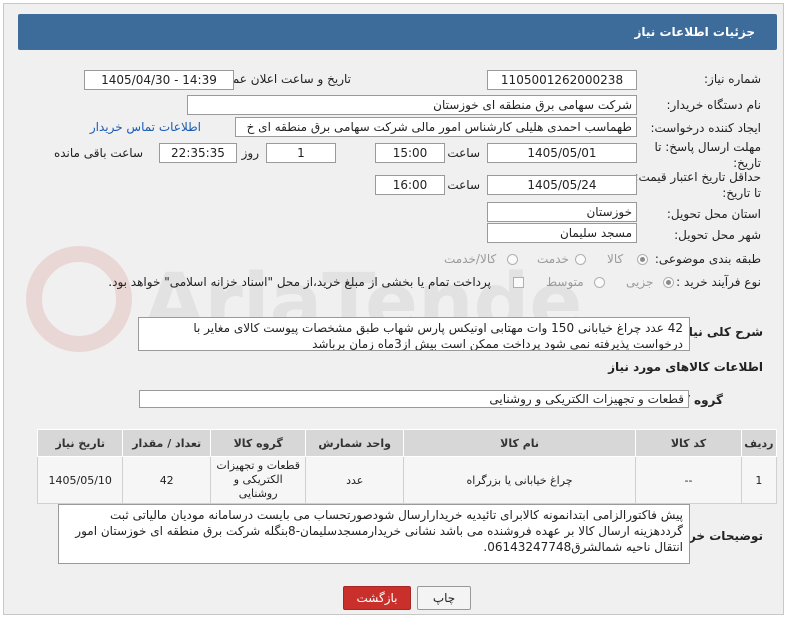 Image resolution: width=788 pixels, height=619 pixels. What do you see at coordinates (354, 443) in the screenshot?
I see `col-unit: واحد شمارش` at bounding box center [354, 443].